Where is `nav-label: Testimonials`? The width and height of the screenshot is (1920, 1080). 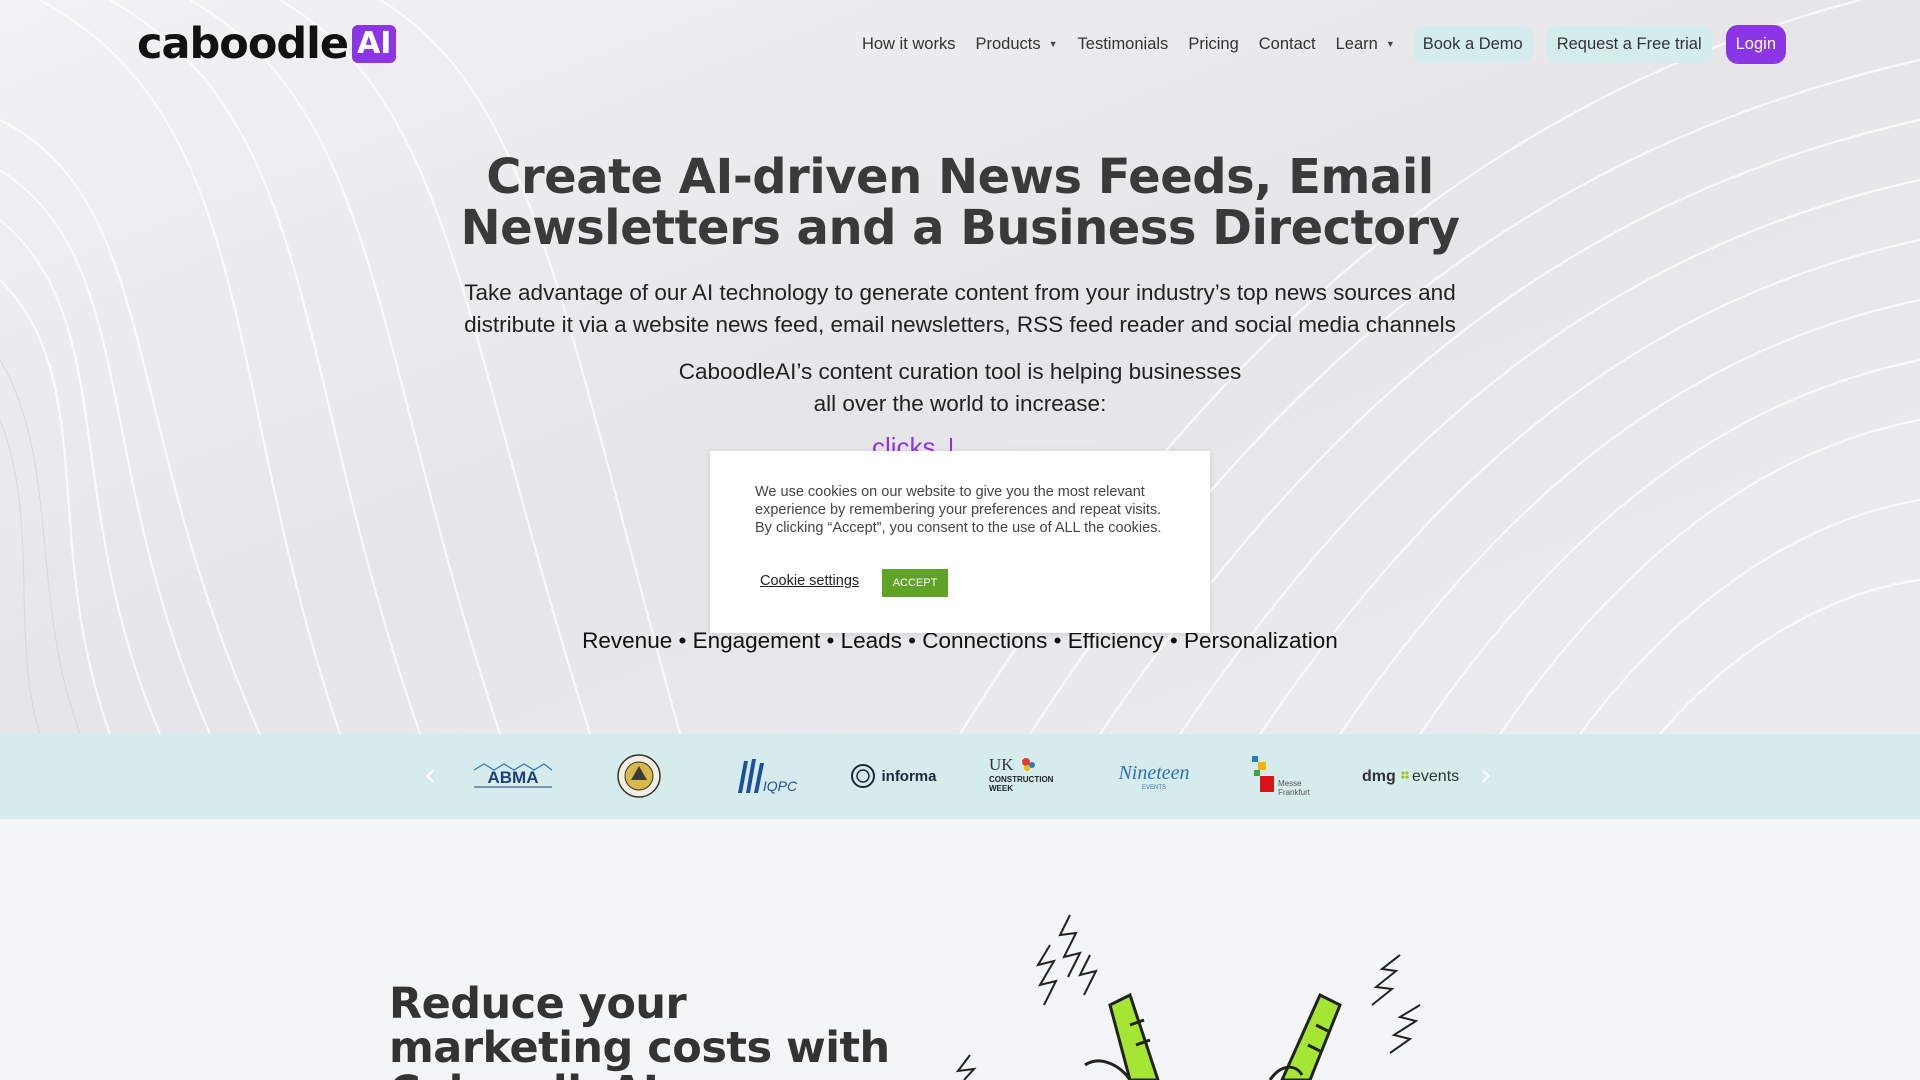
nav-label: Testimonials is located at coordinates (1123, 43).